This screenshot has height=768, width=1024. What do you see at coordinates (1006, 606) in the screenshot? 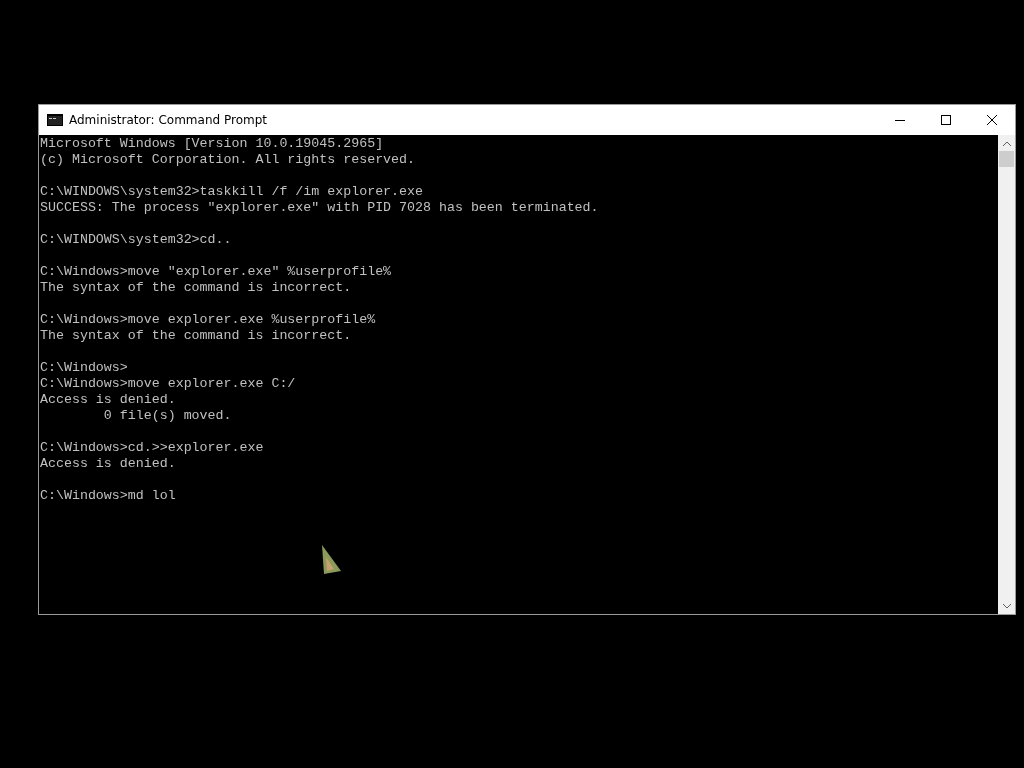
I see `scroll-down-icon` at bounding box center [1006, 606].